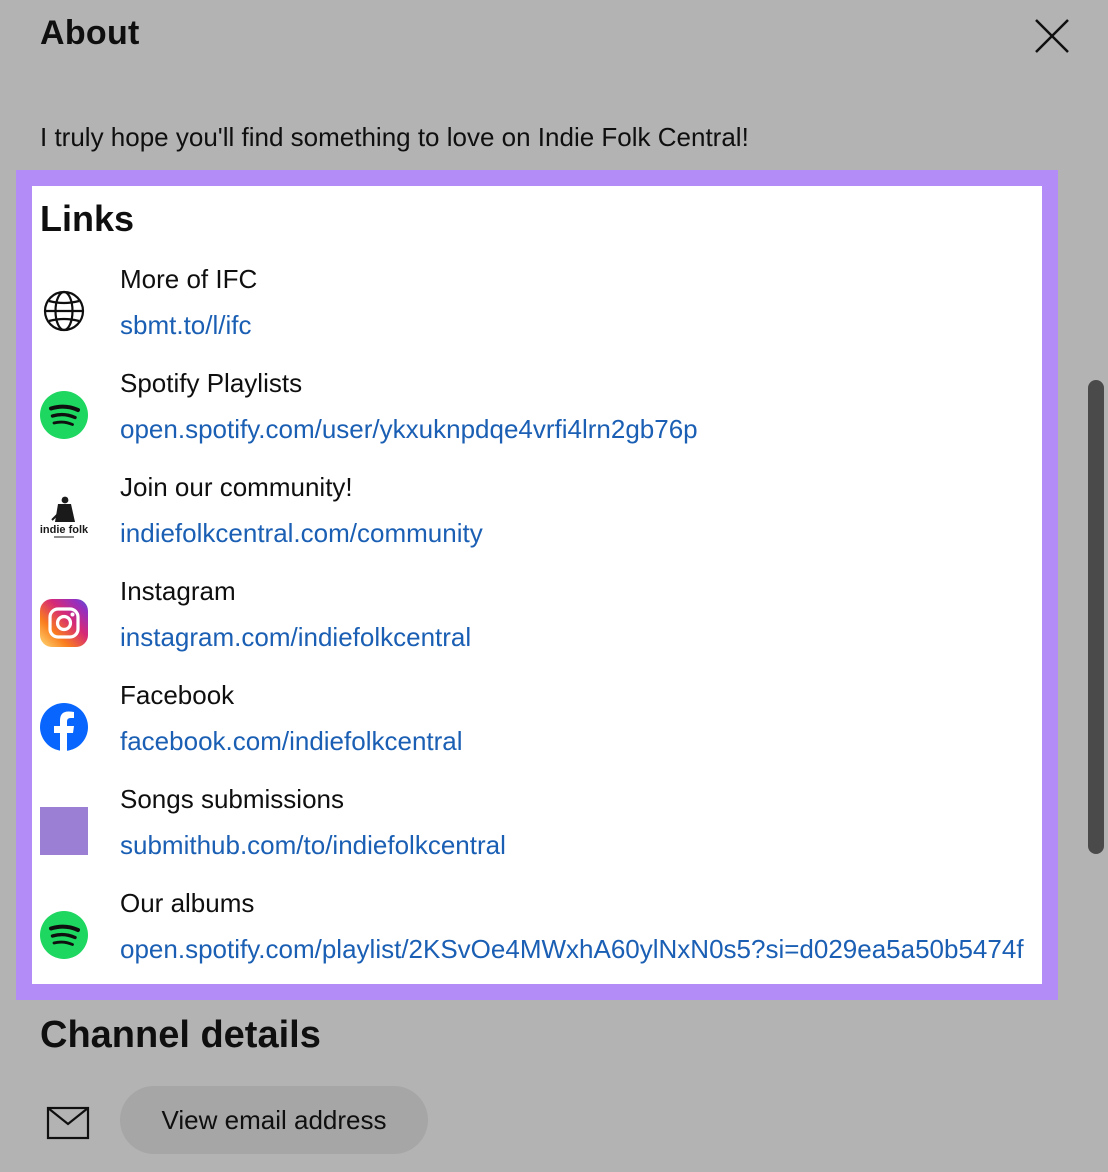 The height and width of the screenshot is (1172, 1108). What do you see at coordinates (187, 903) in the screenshot?
I see `link-title: Our albums` at bounding box center [187, 903].